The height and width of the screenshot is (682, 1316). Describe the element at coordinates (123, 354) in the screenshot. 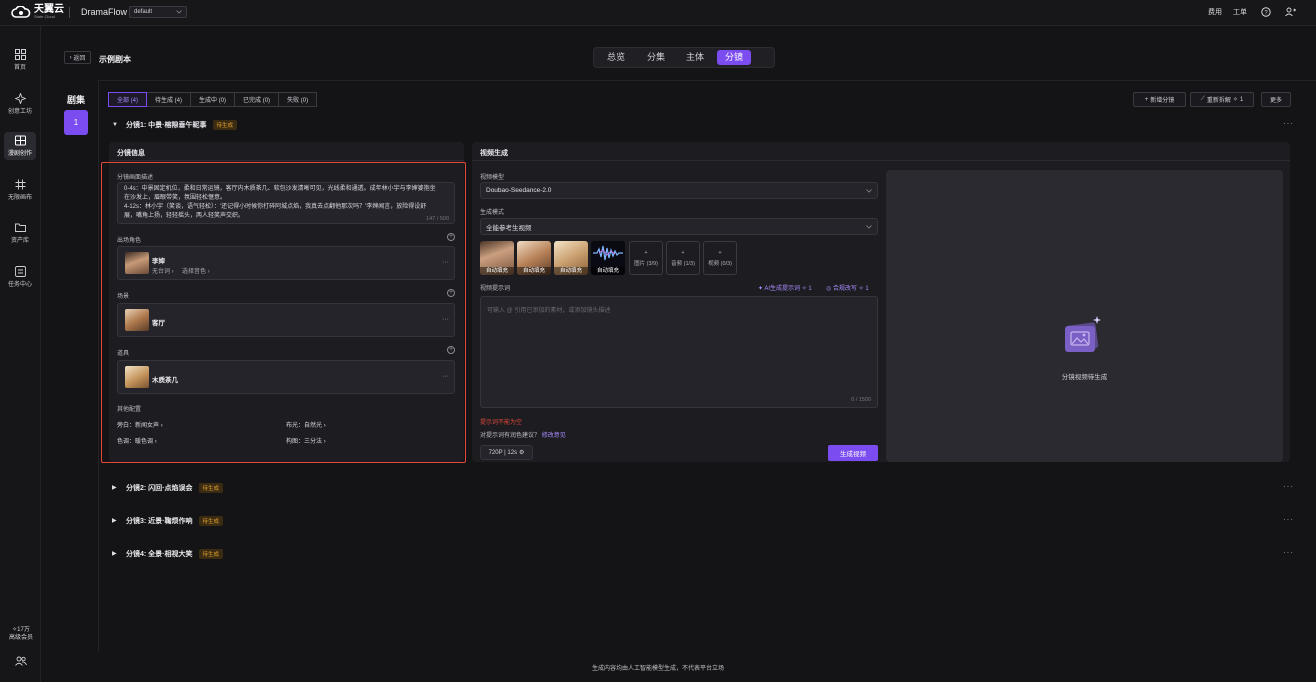

I see `props-label: 道具` at that location.